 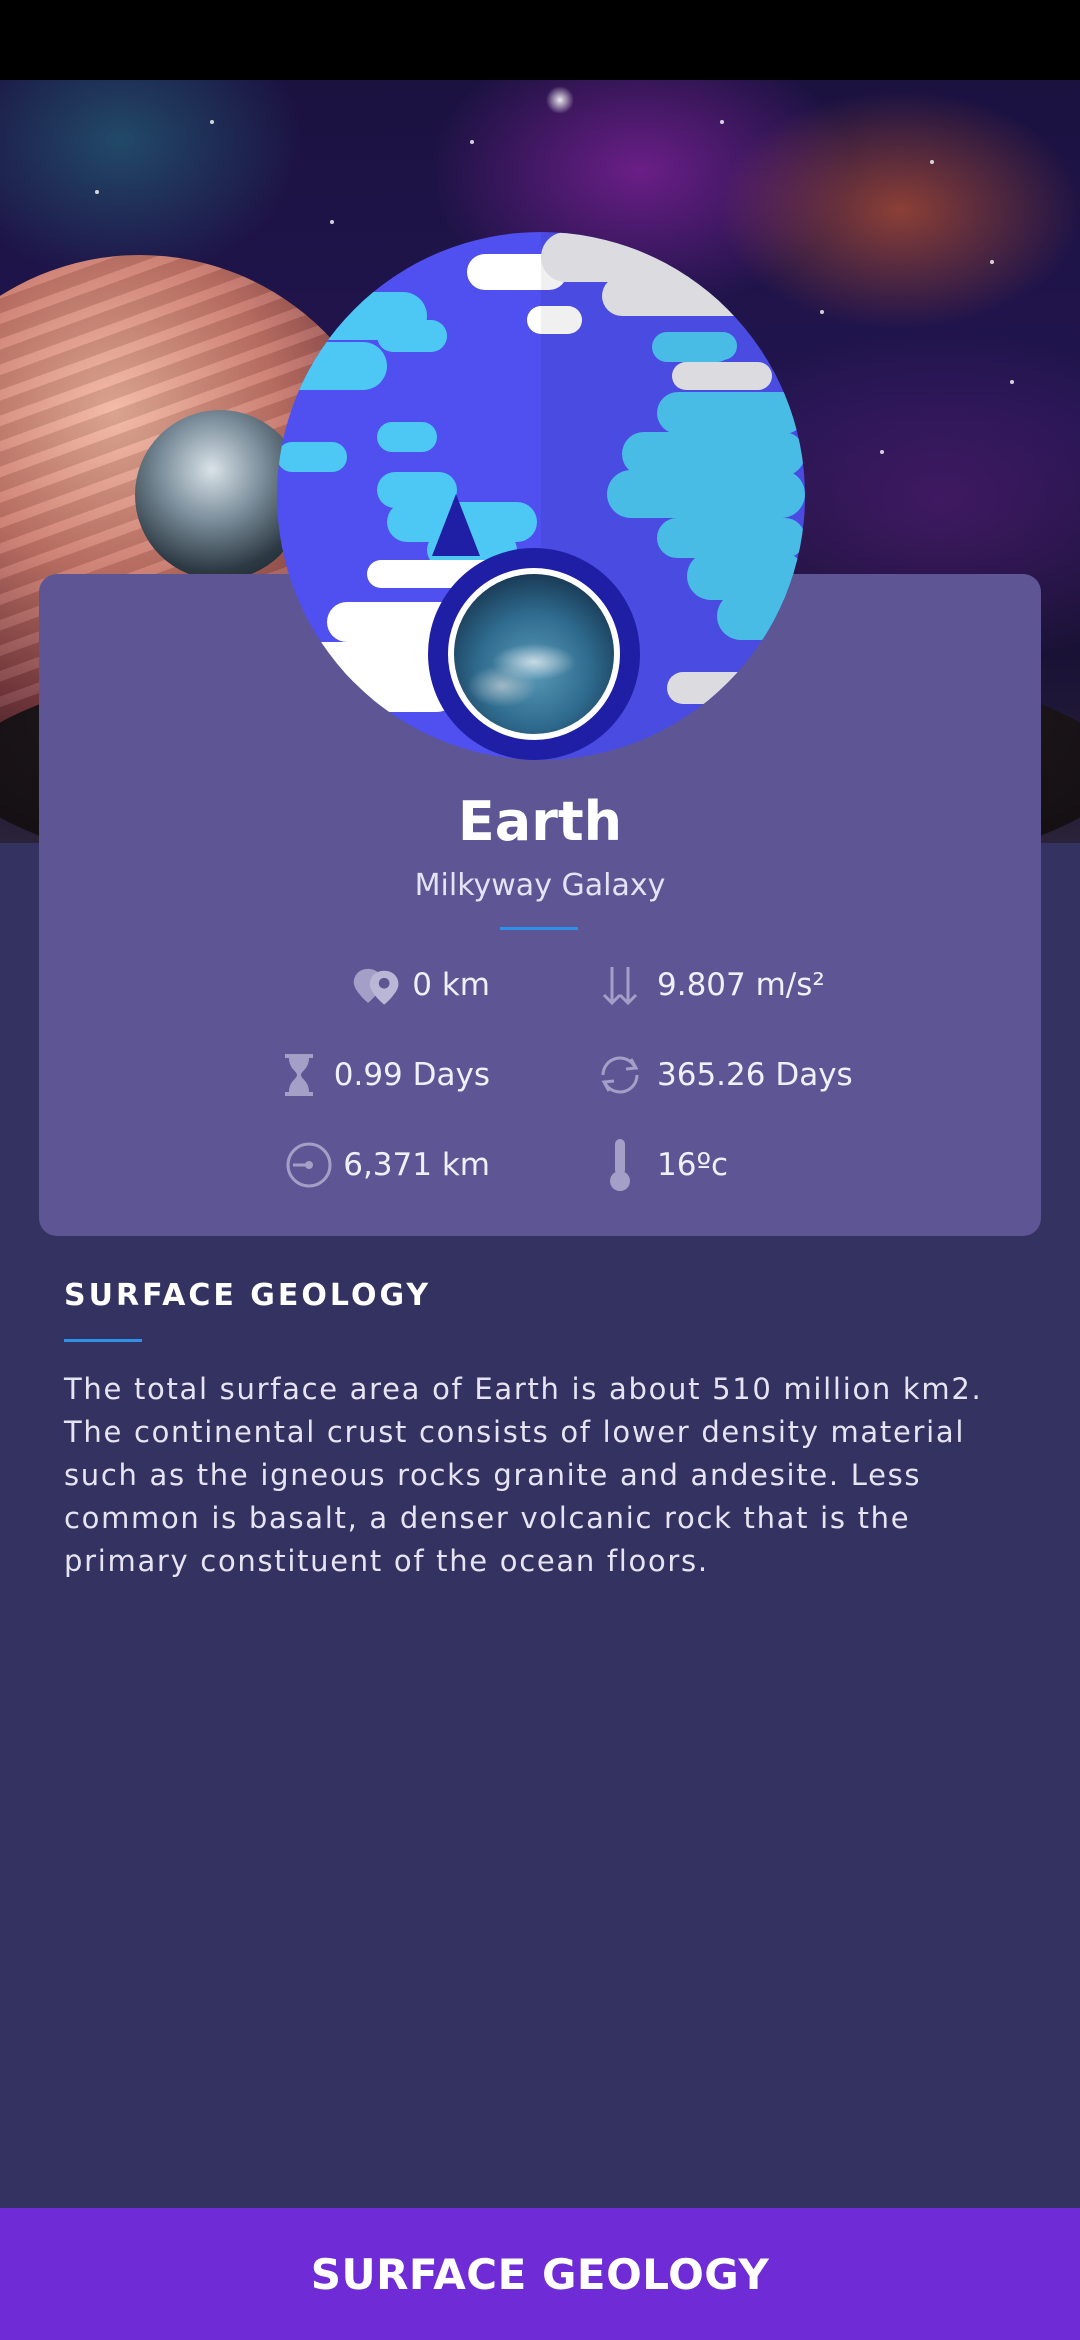 I want to click on stat-day-length: 0.99 Days, so click(x=380, y=1075).